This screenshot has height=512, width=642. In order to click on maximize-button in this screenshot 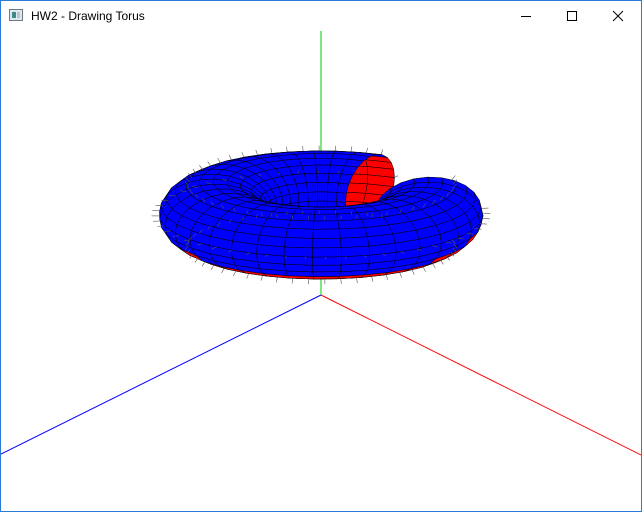, I will do `click(572, 16)`.